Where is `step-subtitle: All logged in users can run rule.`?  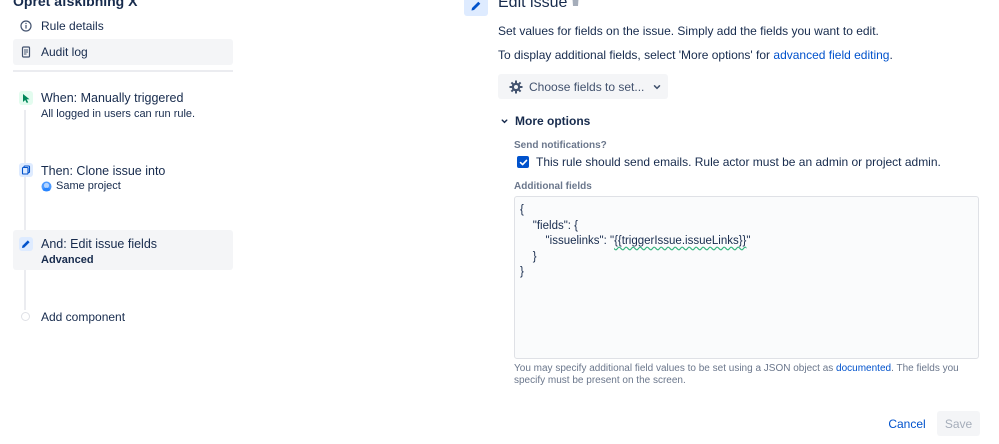 step-subtitle: All logged in users can run rule. is located at coordinates (118, 114).